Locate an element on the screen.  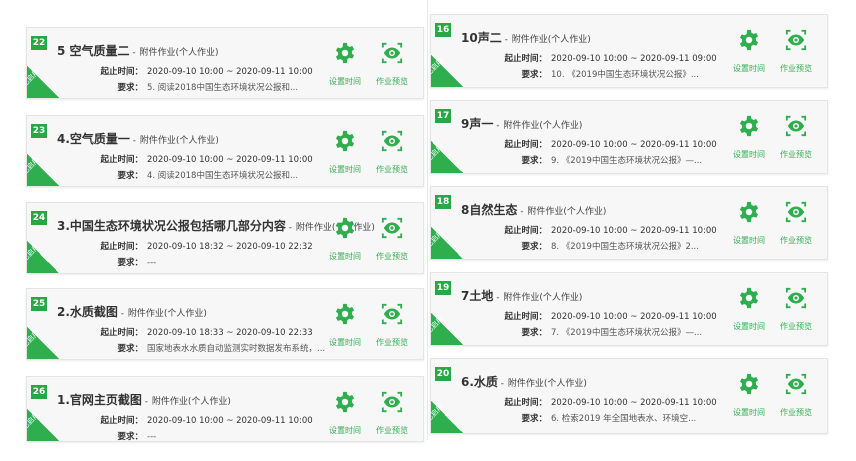
assignment-time: 起止时间： 2020-09-10 10:00 ~ 2020-09-11 10:00 is located at coordinates (606, 144).